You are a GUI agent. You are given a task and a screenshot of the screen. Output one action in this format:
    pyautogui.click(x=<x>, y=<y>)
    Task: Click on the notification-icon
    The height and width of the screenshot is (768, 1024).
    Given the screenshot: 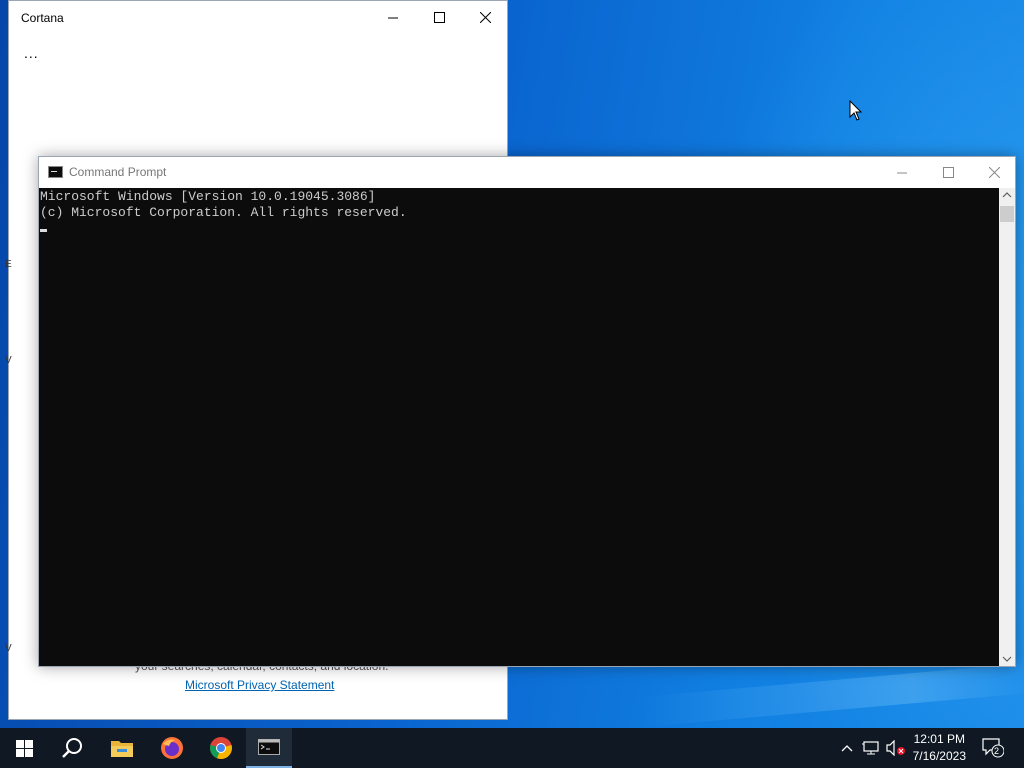 What is the action you would take?
    pyautogui.click(x=993, y=748)
    